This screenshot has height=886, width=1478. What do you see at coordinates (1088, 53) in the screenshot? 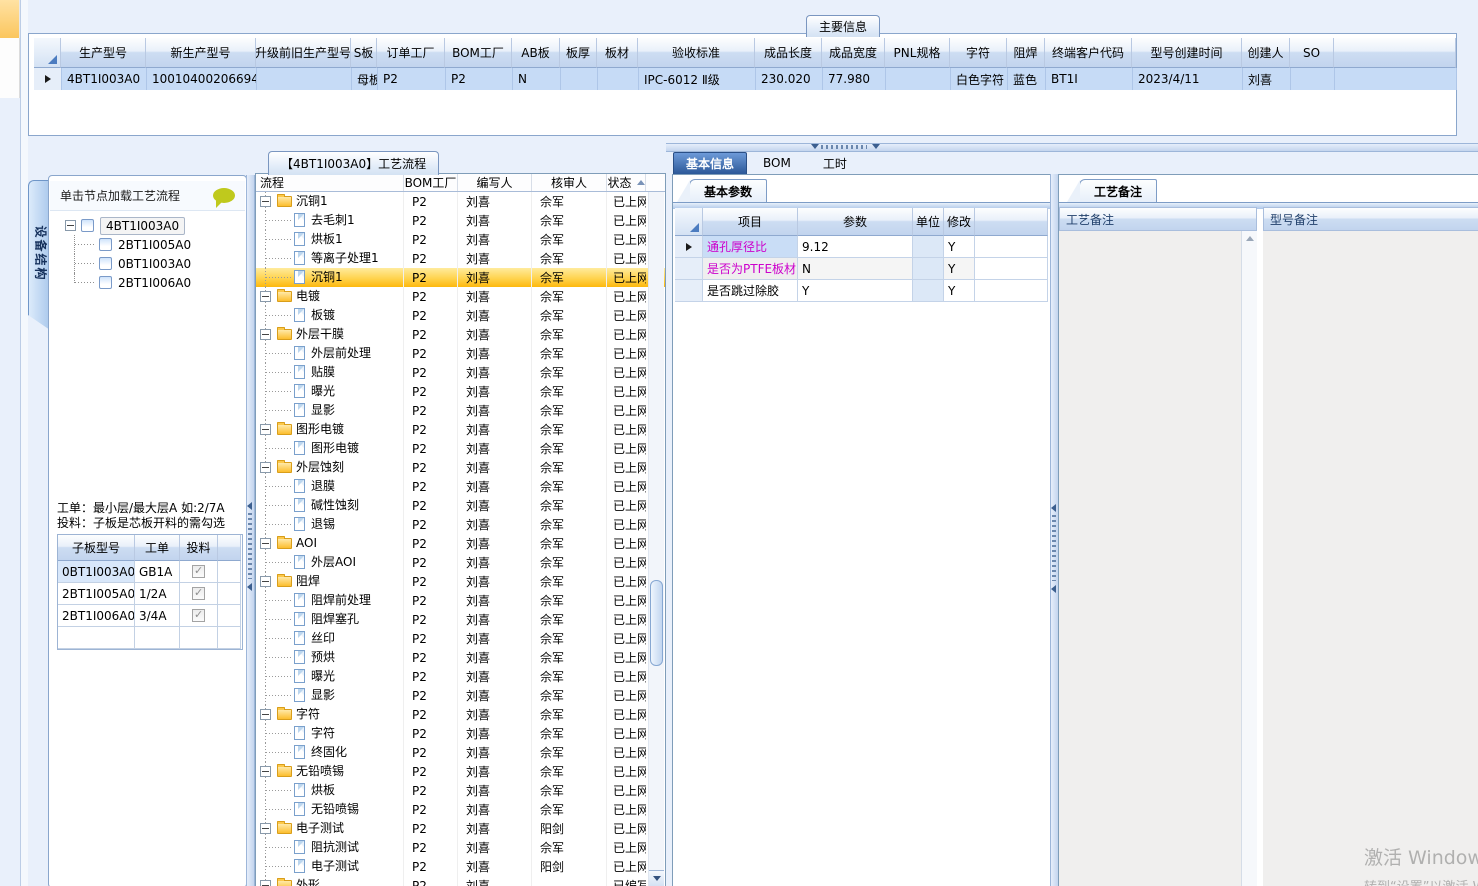
I see `column-header: 终端客户代码` at bounding box center [1088, 53].